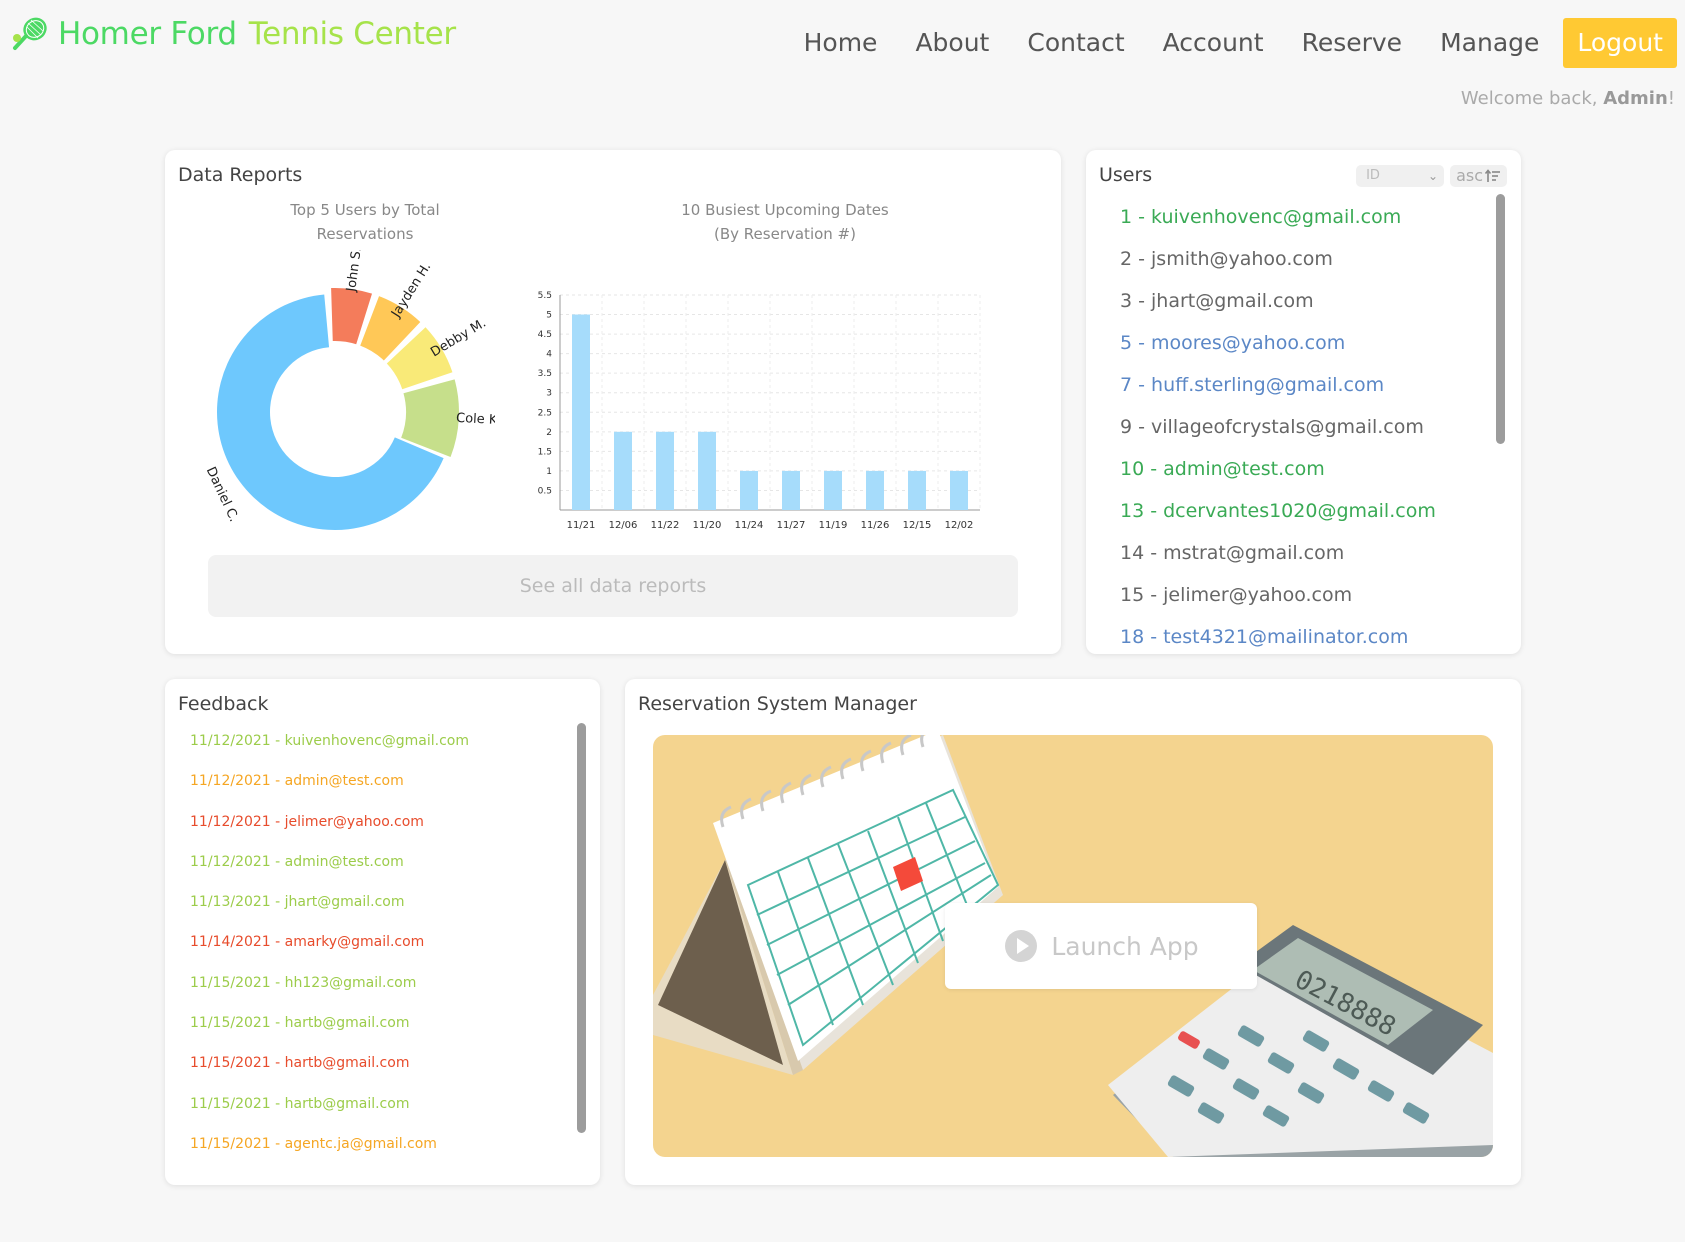  I want to click on welcome-user: Admin, so click(1635, 98).